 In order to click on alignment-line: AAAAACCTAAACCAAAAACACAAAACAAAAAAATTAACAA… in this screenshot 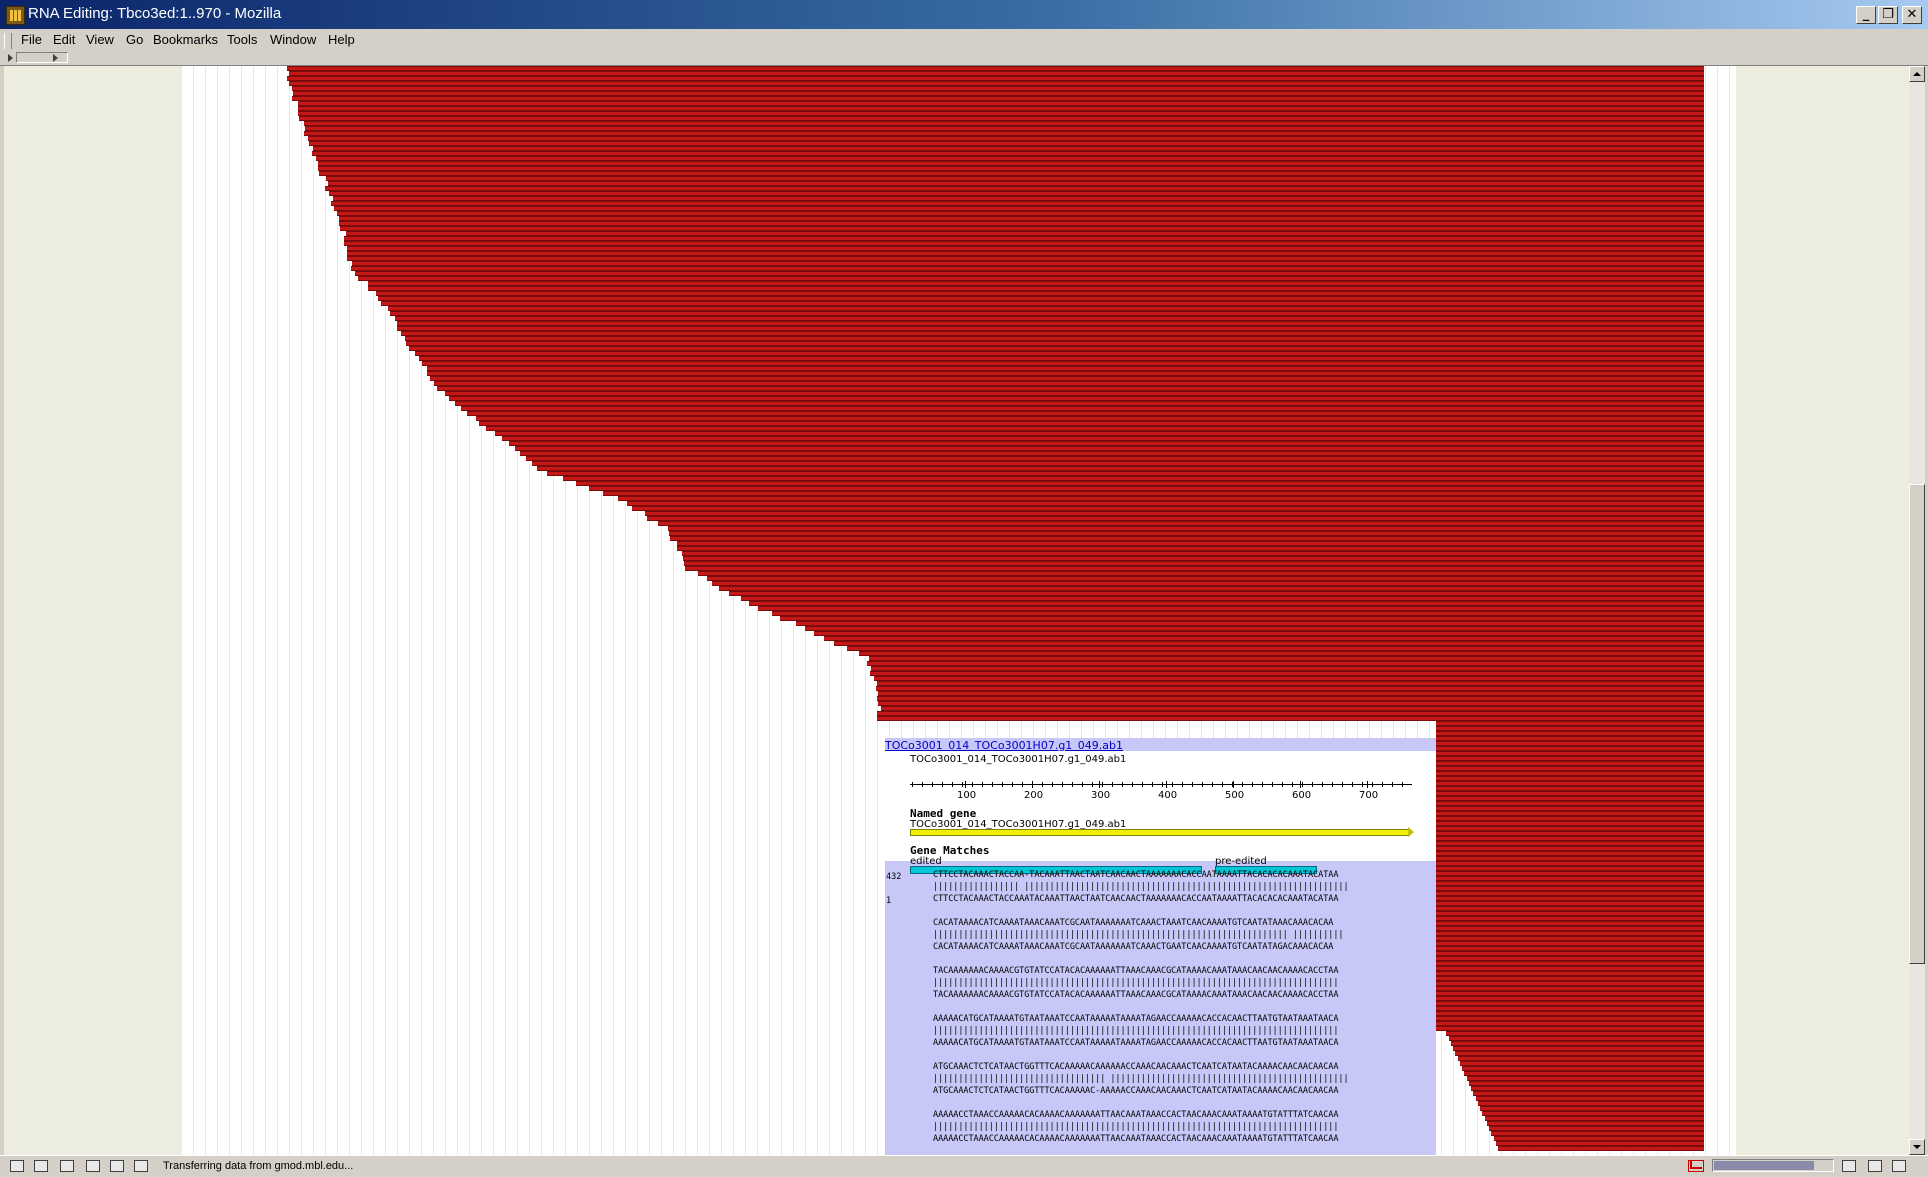, I will do `click(1136, 1139)`.